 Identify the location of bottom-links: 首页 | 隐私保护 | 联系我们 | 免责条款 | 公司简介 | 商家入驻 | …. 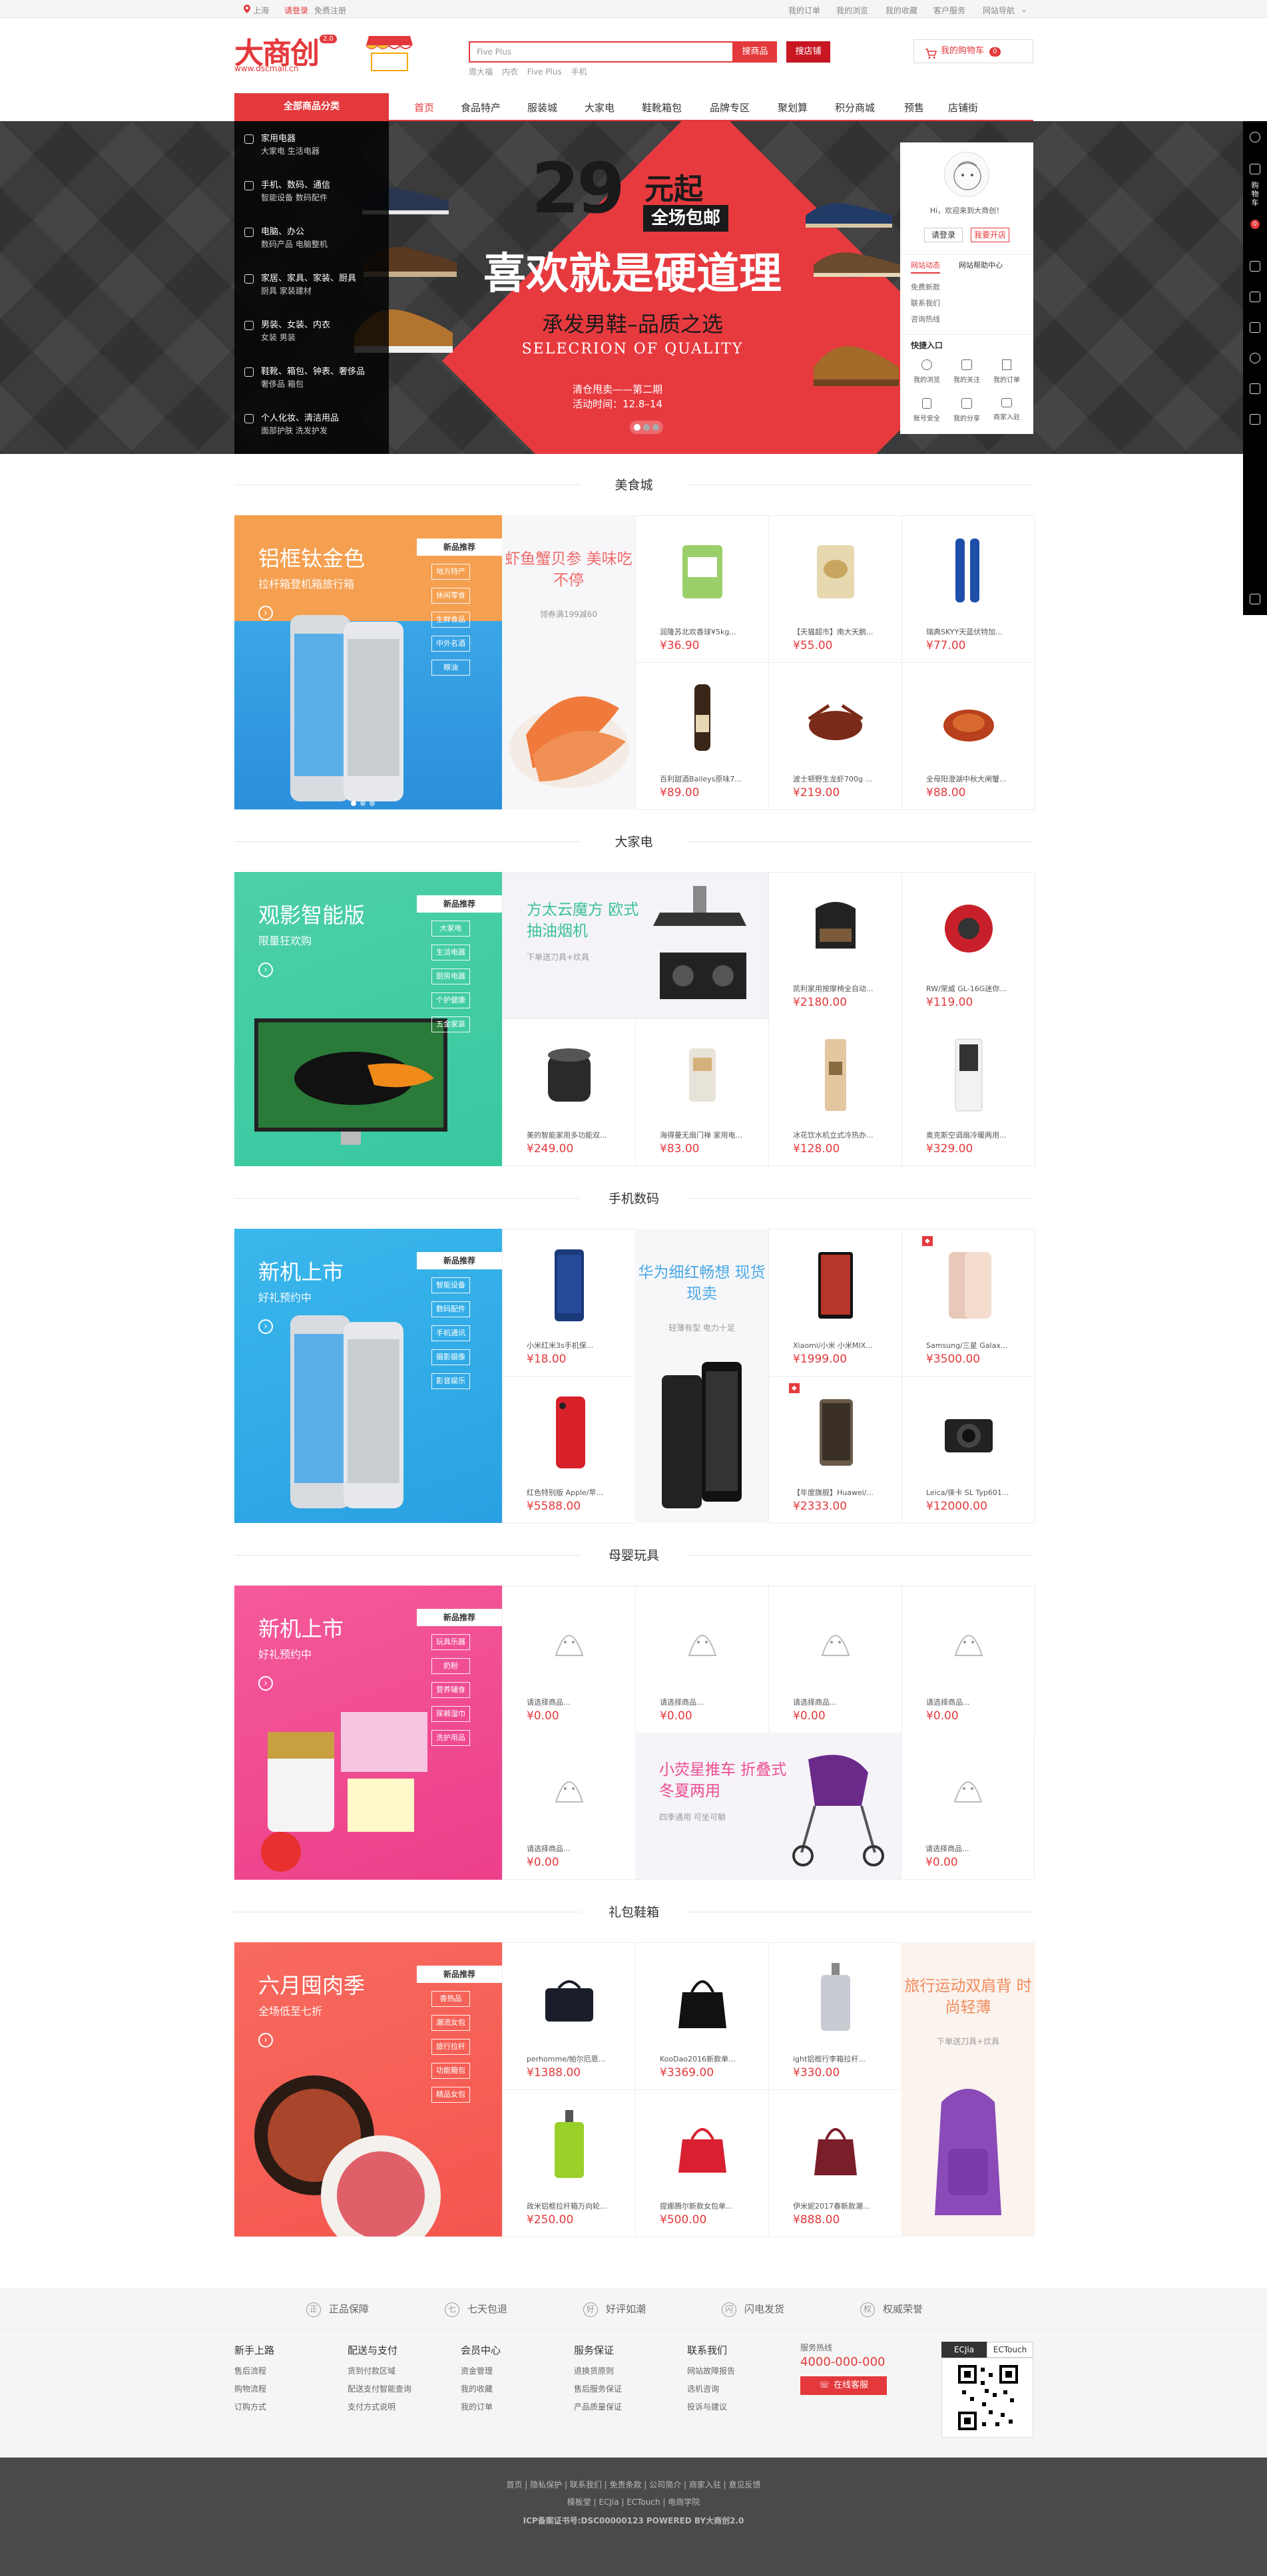
(633, 2484).